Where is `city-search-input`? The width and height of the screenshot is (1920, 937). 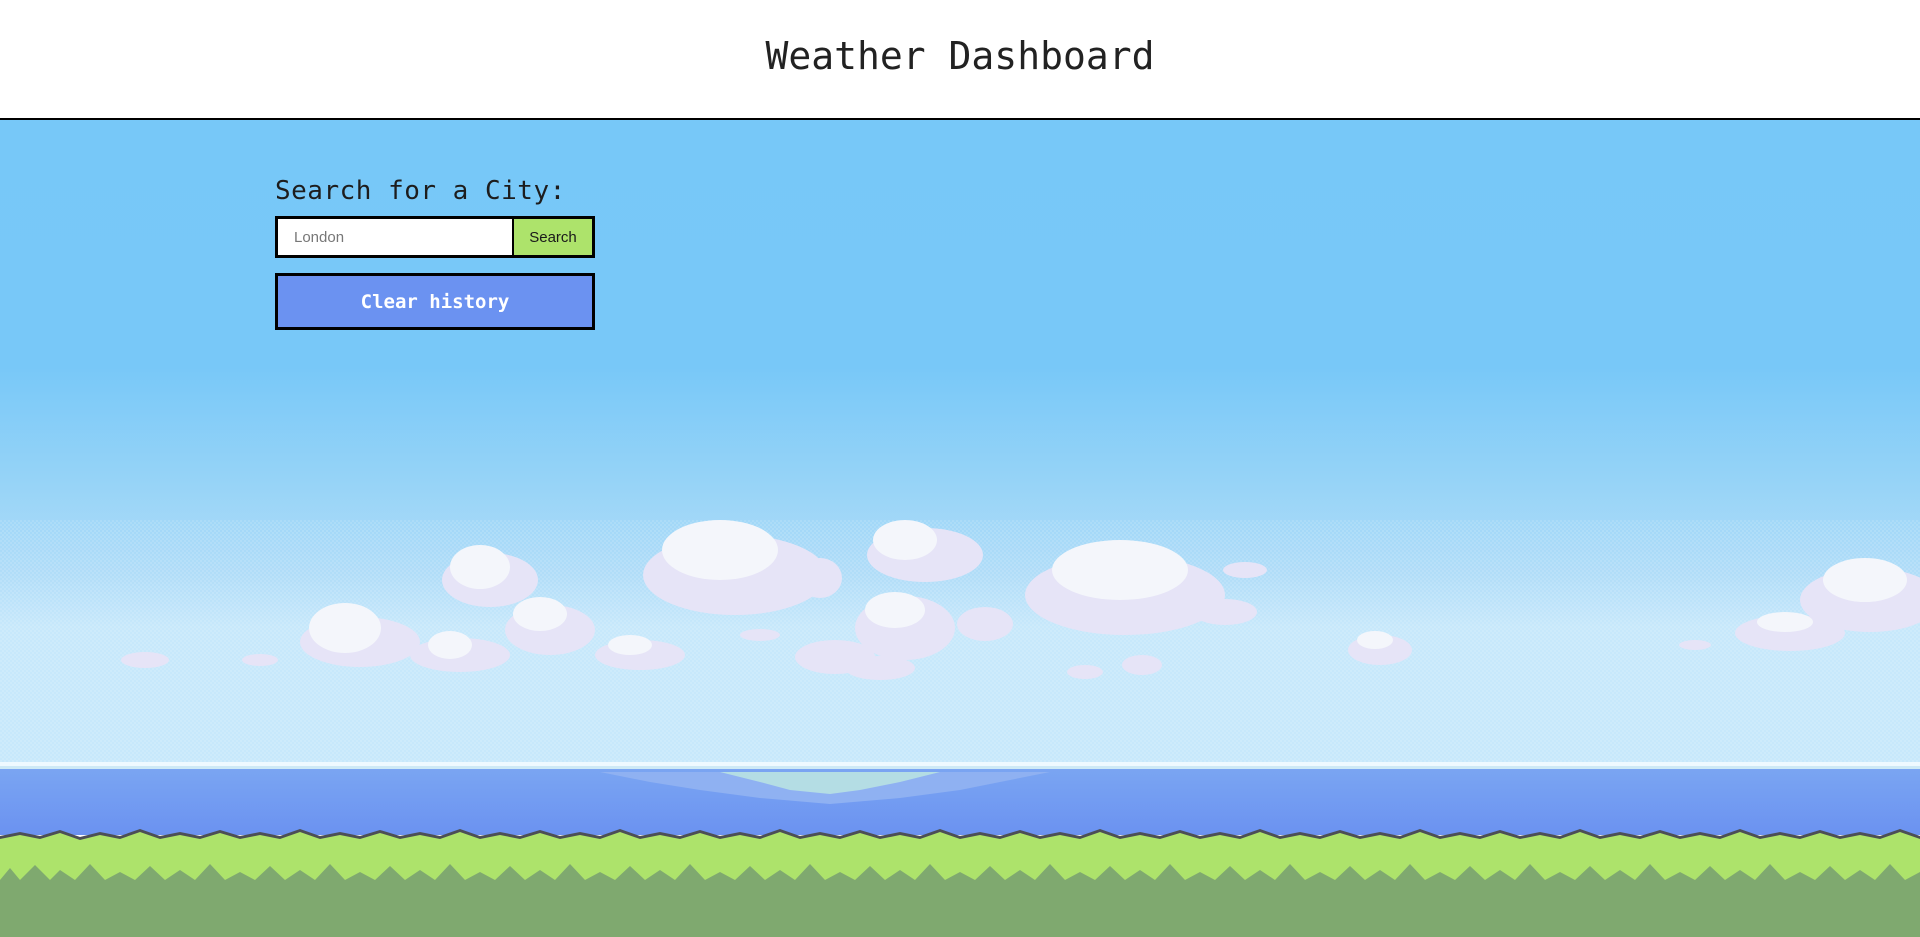 city-search-input is located at coordinates (396, 237).